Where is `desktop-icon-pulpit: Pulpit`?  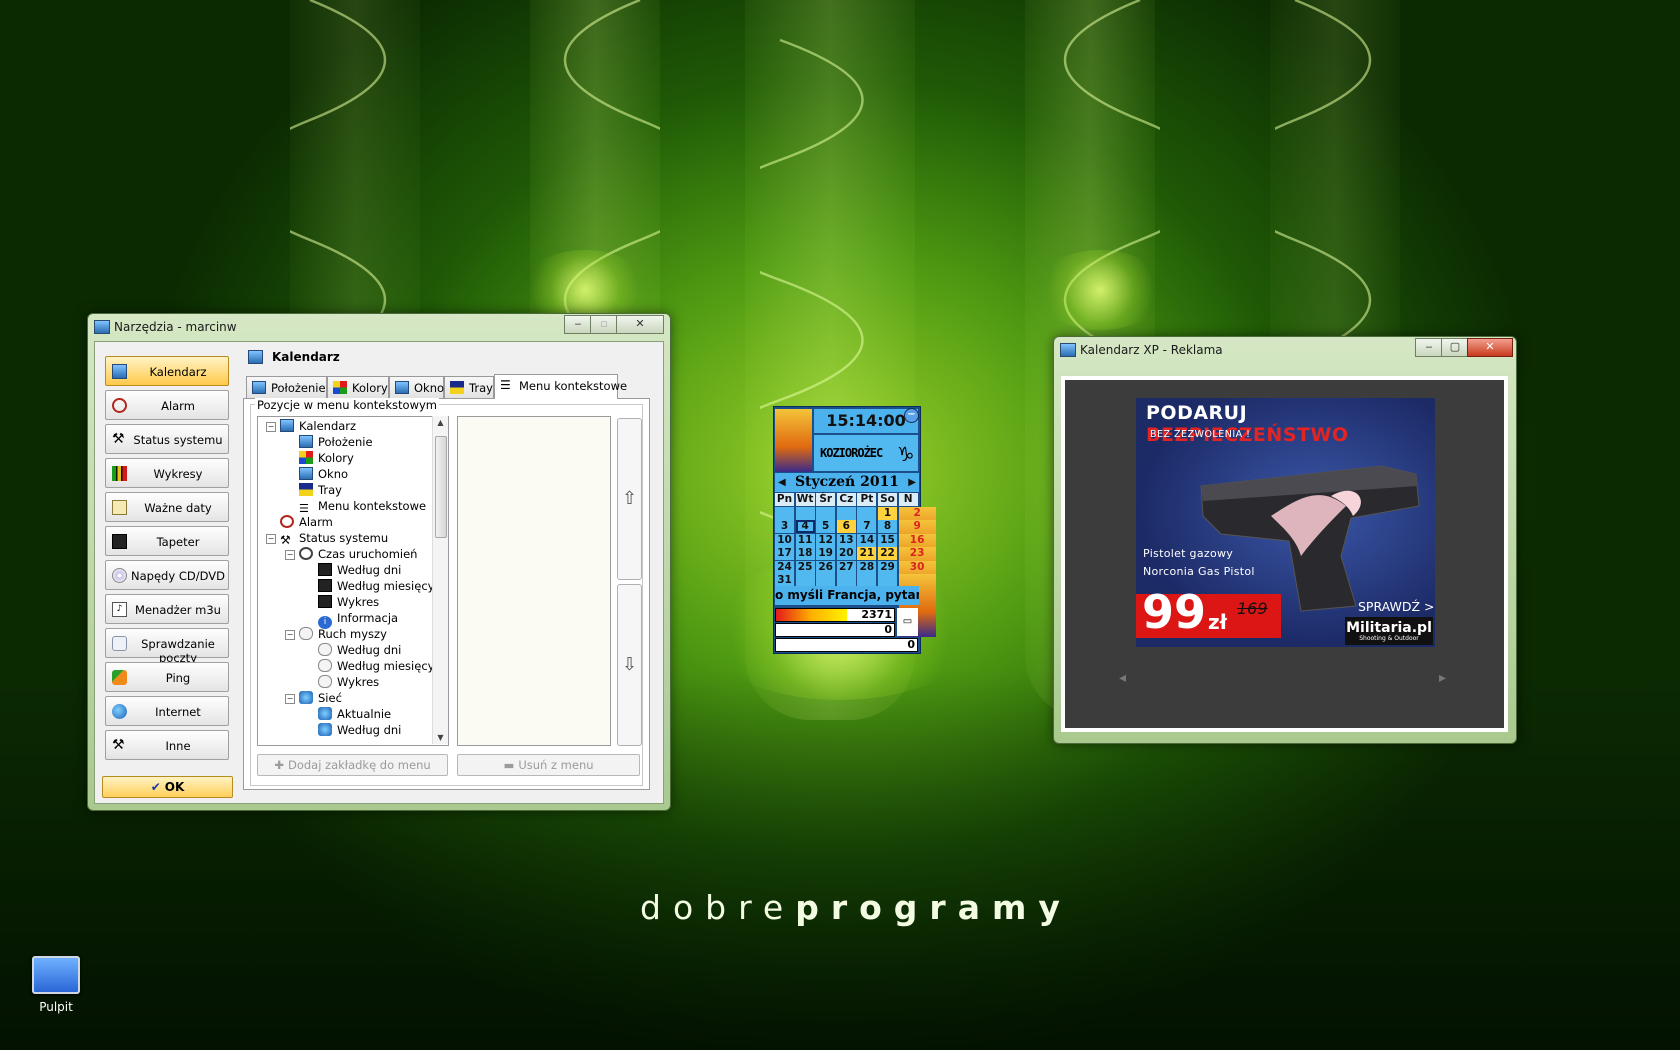 desktop-icon-pulpit: Pulpit is located at coordinates (56, 985).